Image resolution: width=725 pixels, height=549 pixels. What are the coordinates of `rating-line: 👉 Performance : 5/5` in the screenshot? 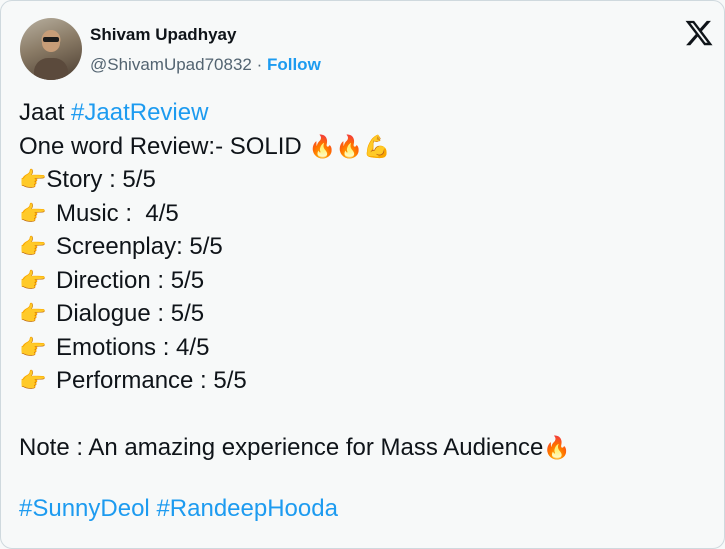 It's located at (364, 381).